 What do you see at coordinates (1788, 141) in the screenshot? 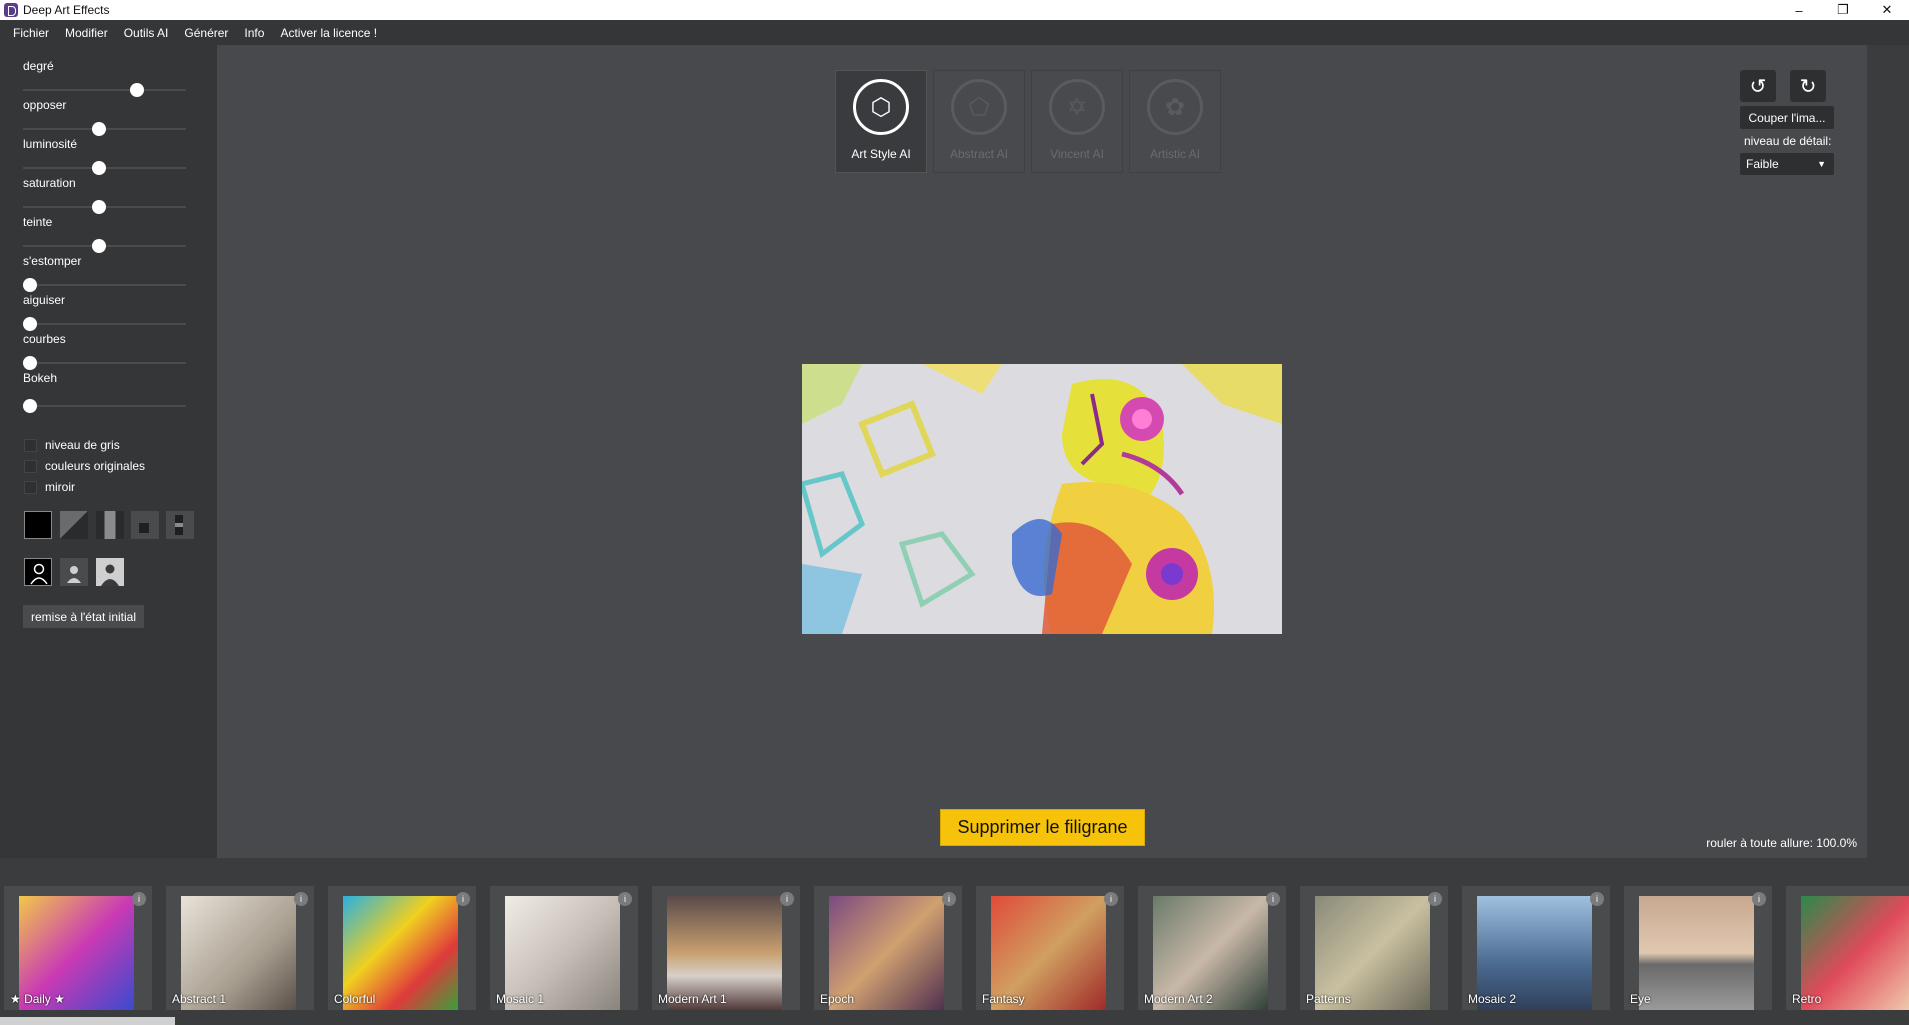
I see `detail-level-label: niveau de détail:` at bounding box center [1788, 141].